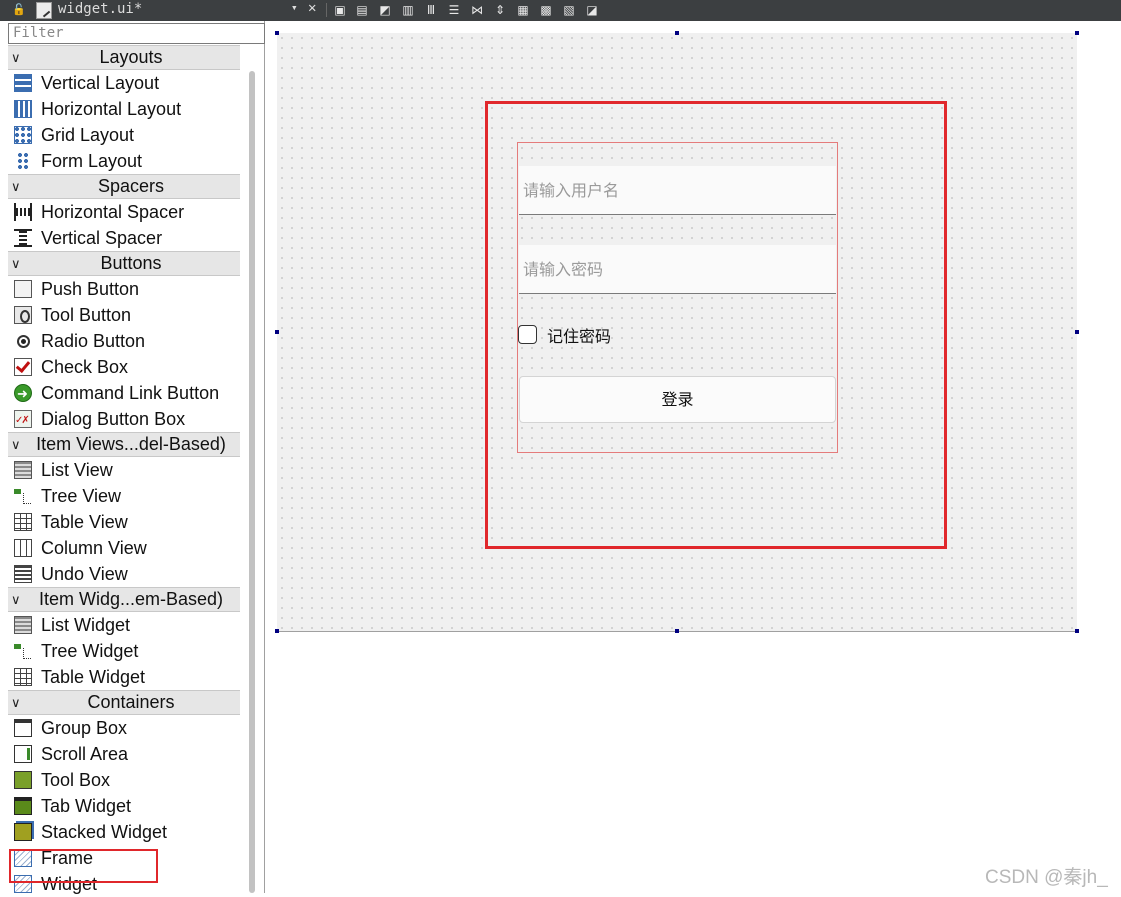 Image resolution: width=1121 pixels, height=897 pixels. I want to click on widget-item-label: Undo View, so click(84, 574).